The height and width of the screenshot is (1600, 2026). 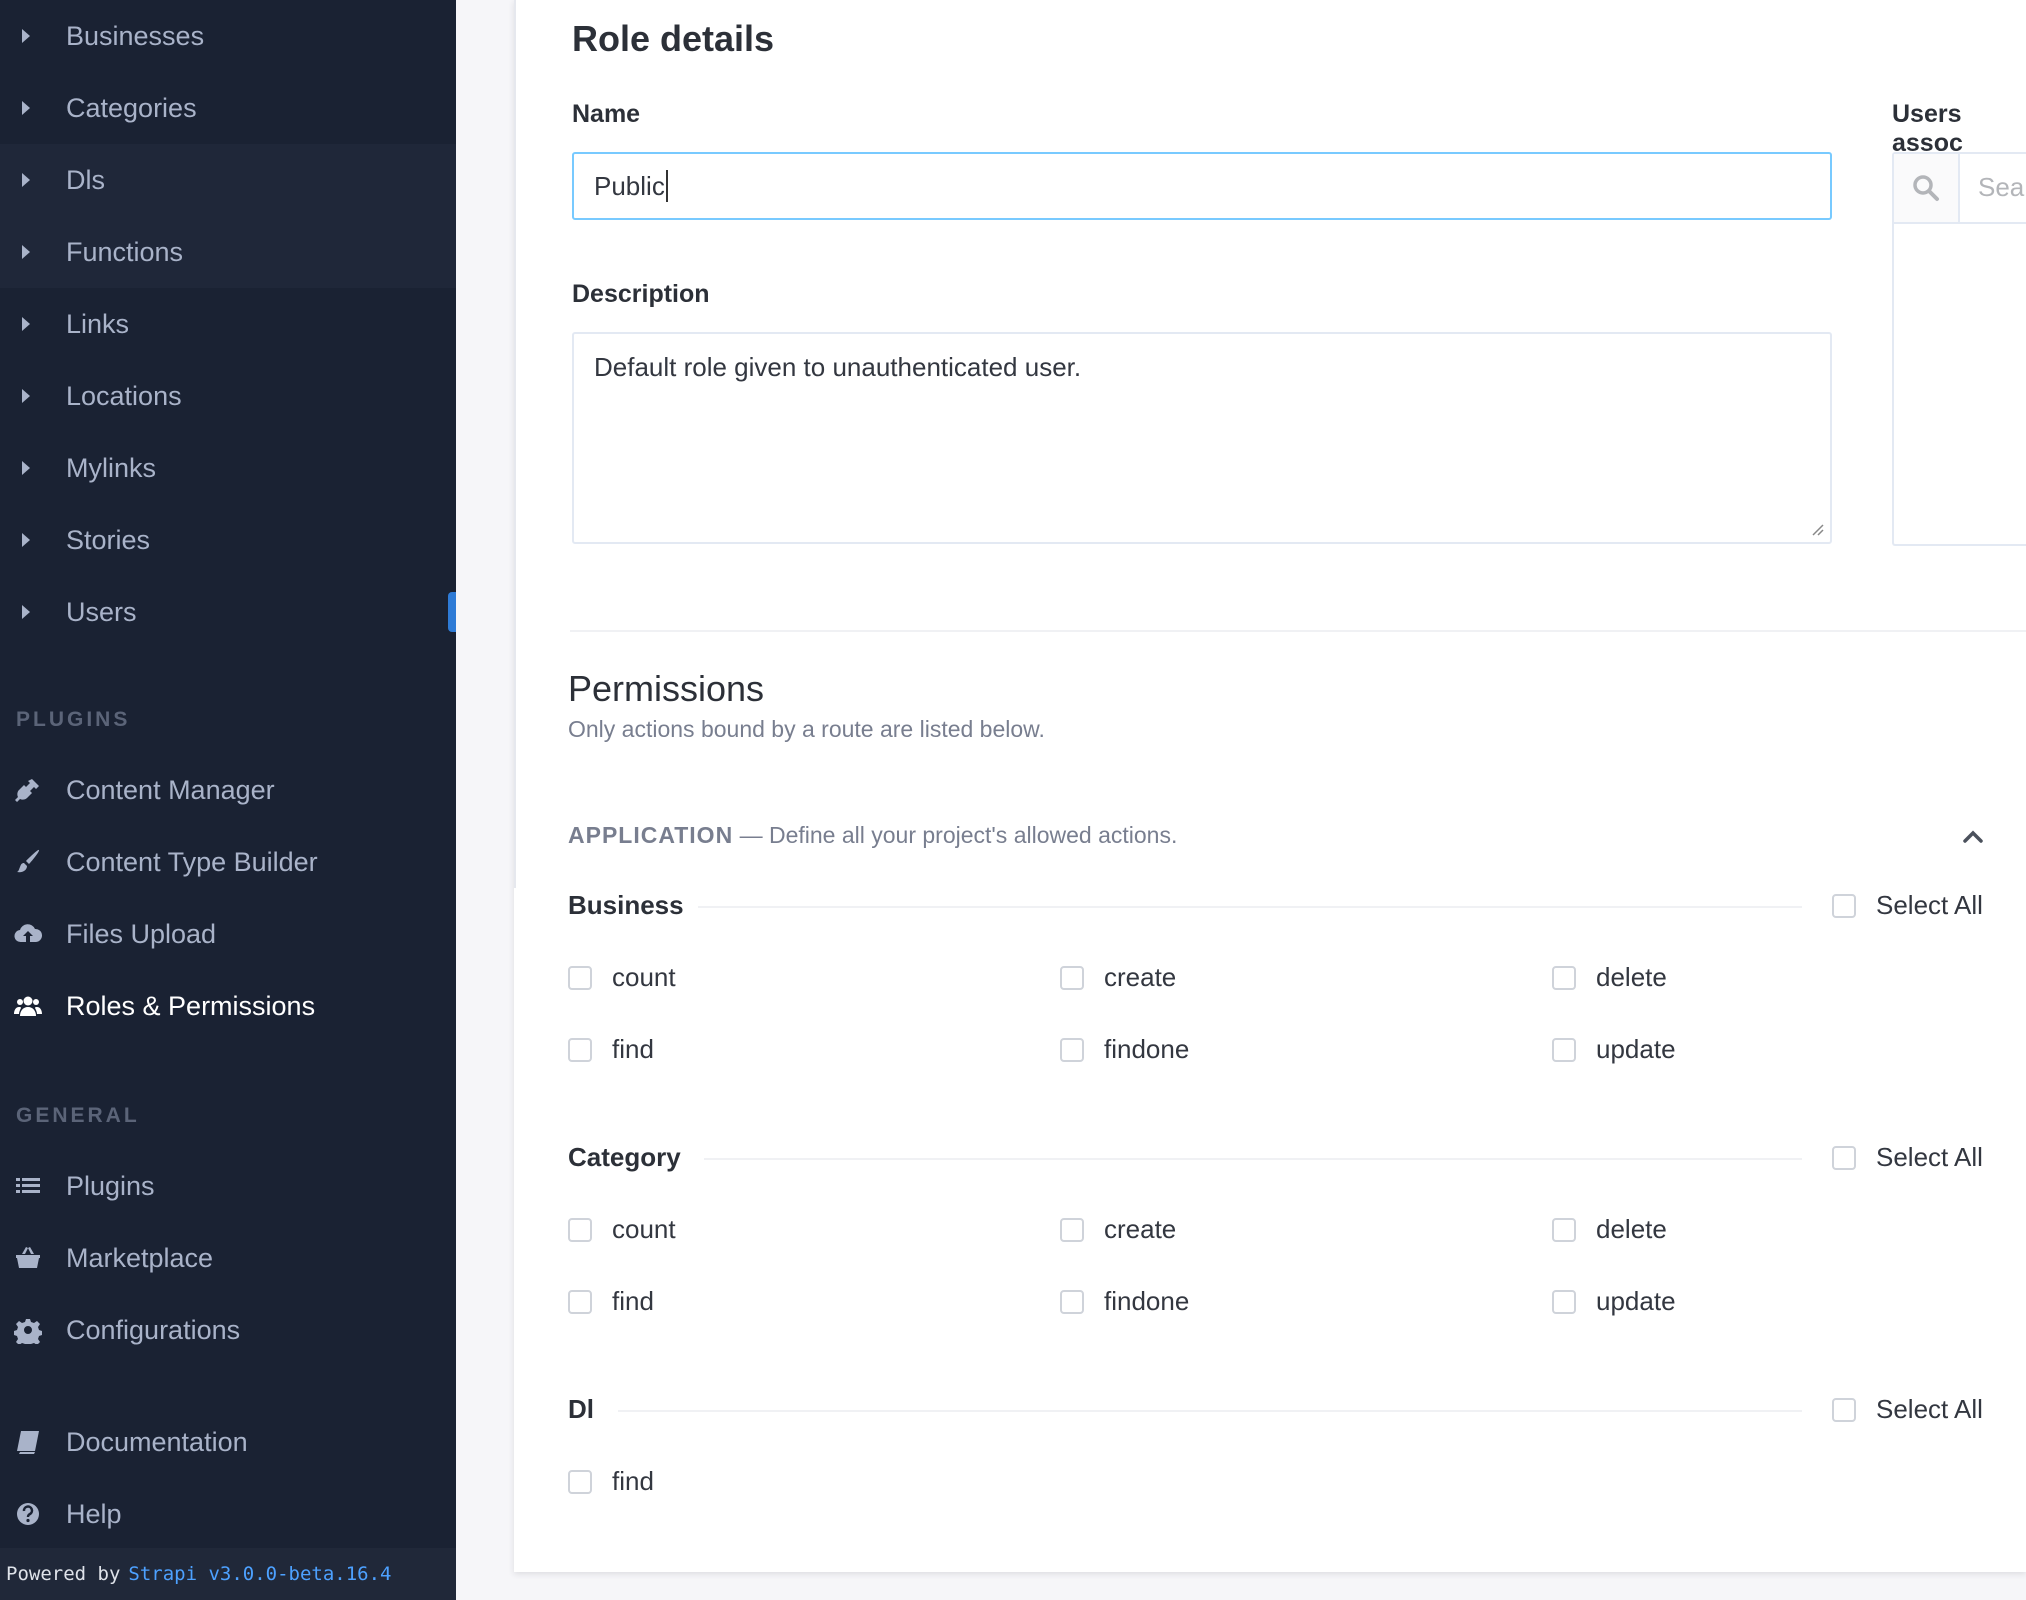 What do you see at coordinates (1072, 1050) in the screenshot?
I see `checkbox-business-findone` at bounding box center [1072, 1050].